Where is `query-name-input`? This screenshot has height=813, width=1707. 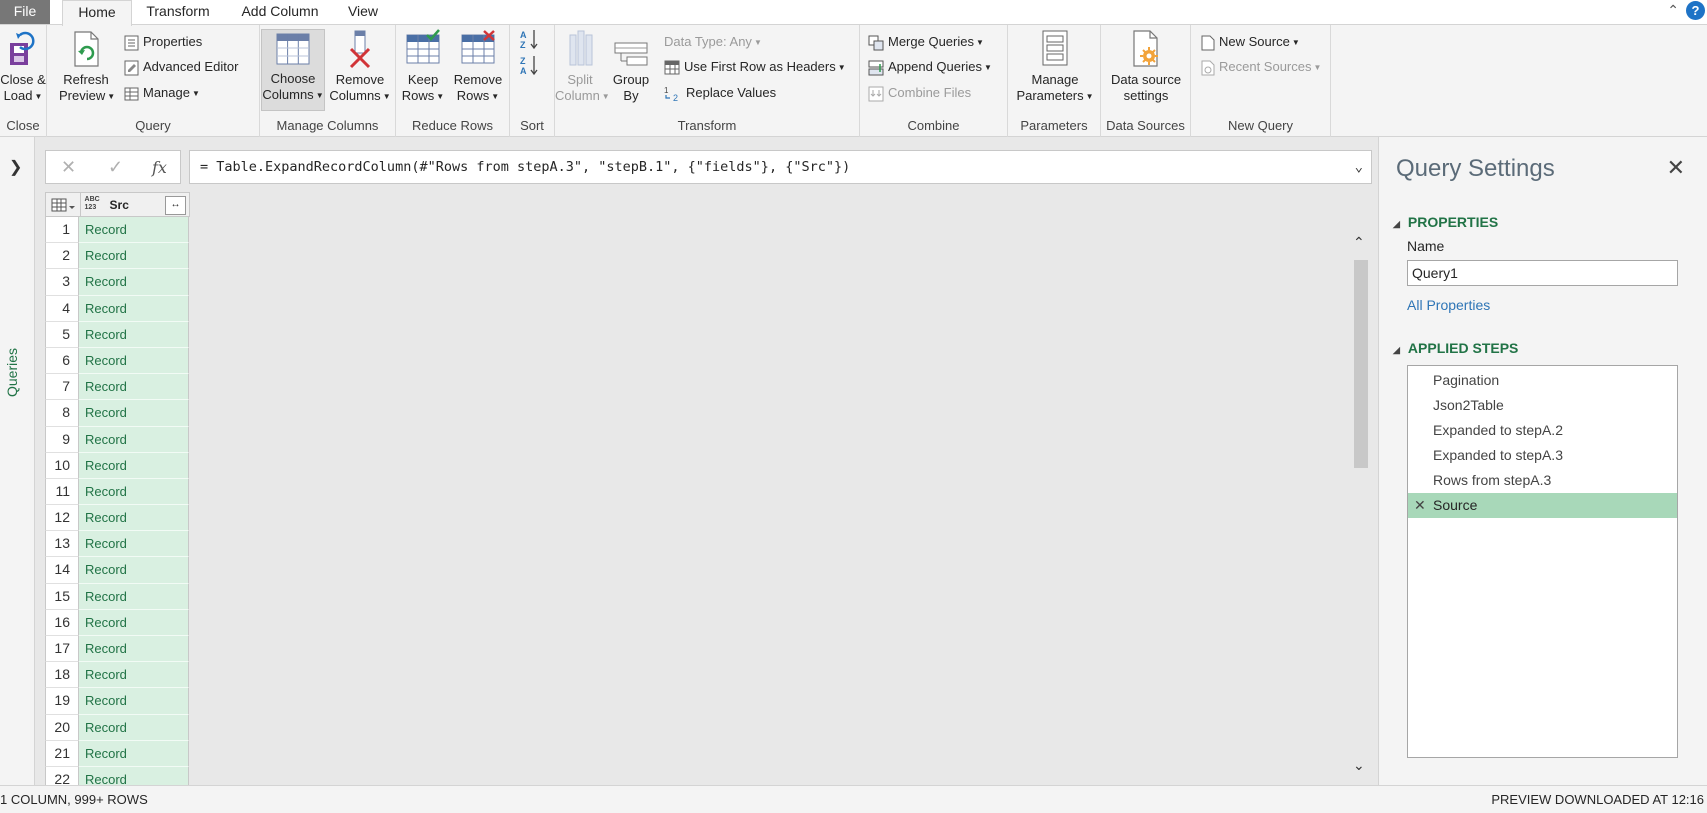
query-name-input is located at coordinates (1542, 273).